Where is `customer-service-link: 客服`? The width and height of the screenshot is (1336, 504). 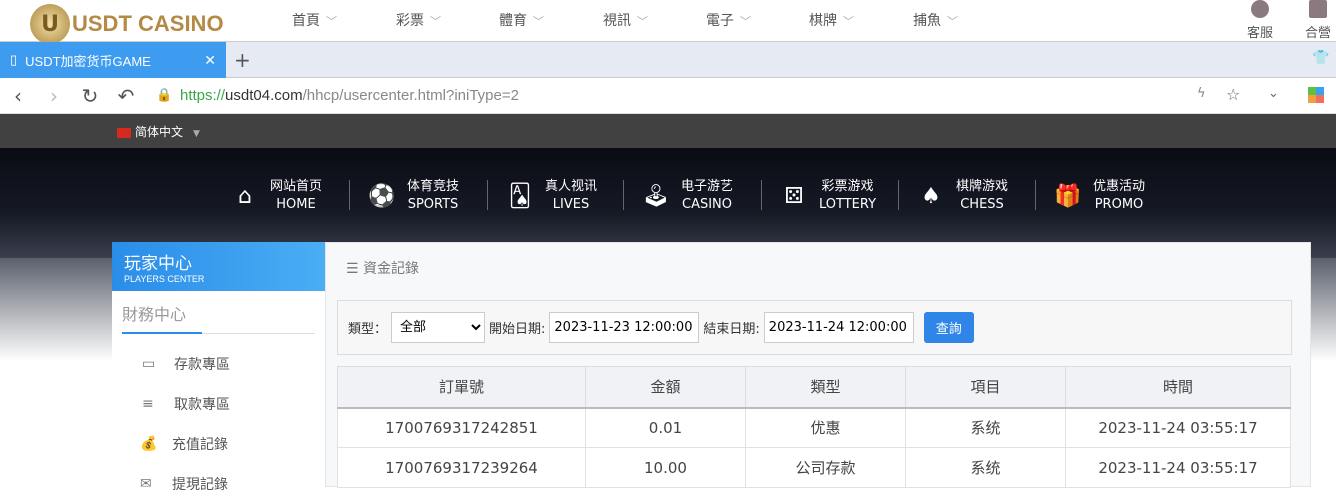
customer-service-link: 客服 is located at coordinates (1260, 20).